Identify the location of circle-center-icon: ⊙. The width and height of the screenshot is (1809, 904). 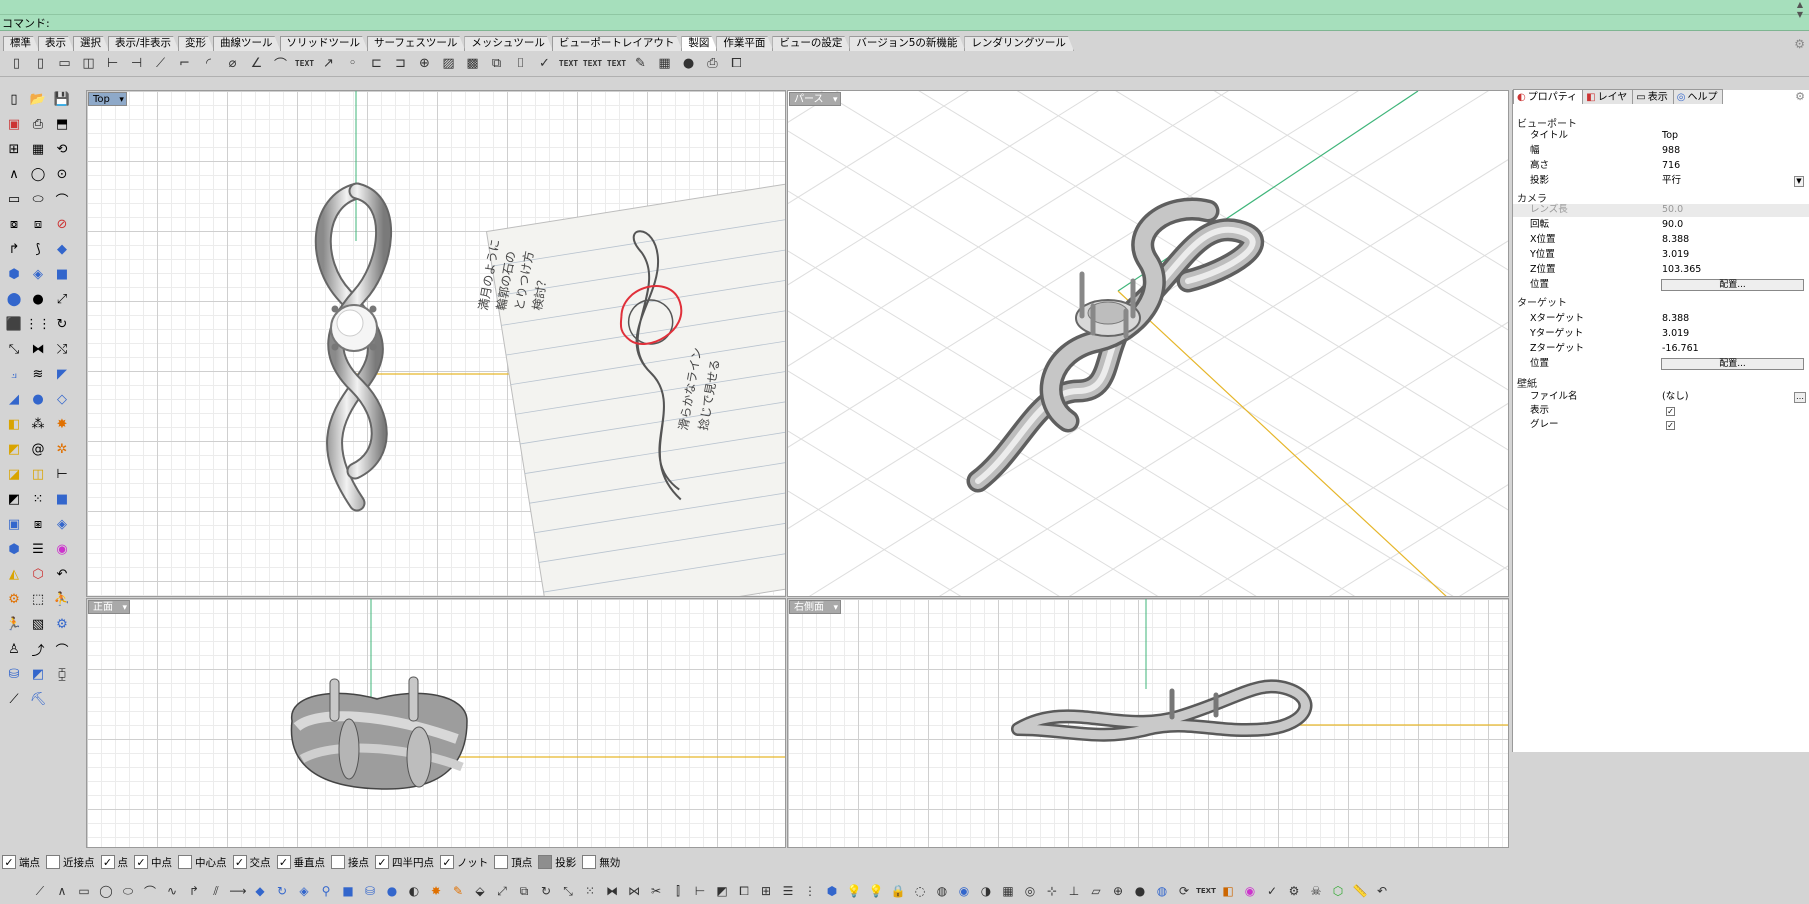
(62, 174).